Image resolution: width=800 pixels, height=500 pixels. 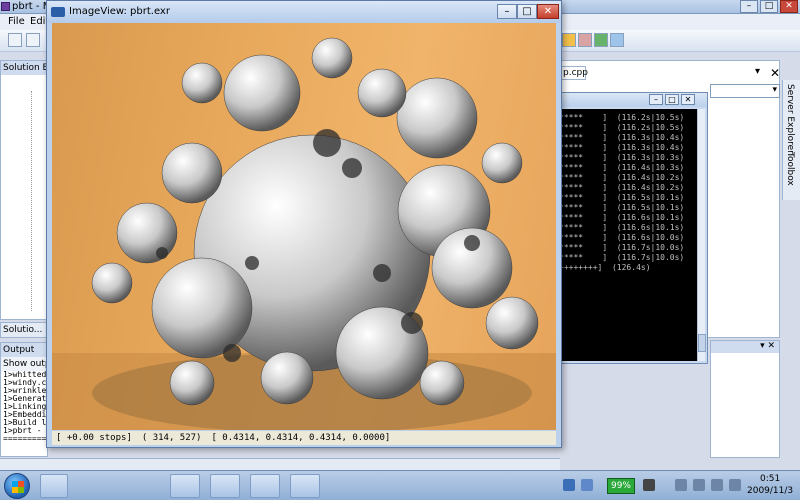 I want to click on power-icon, so click(x=649, y=485).